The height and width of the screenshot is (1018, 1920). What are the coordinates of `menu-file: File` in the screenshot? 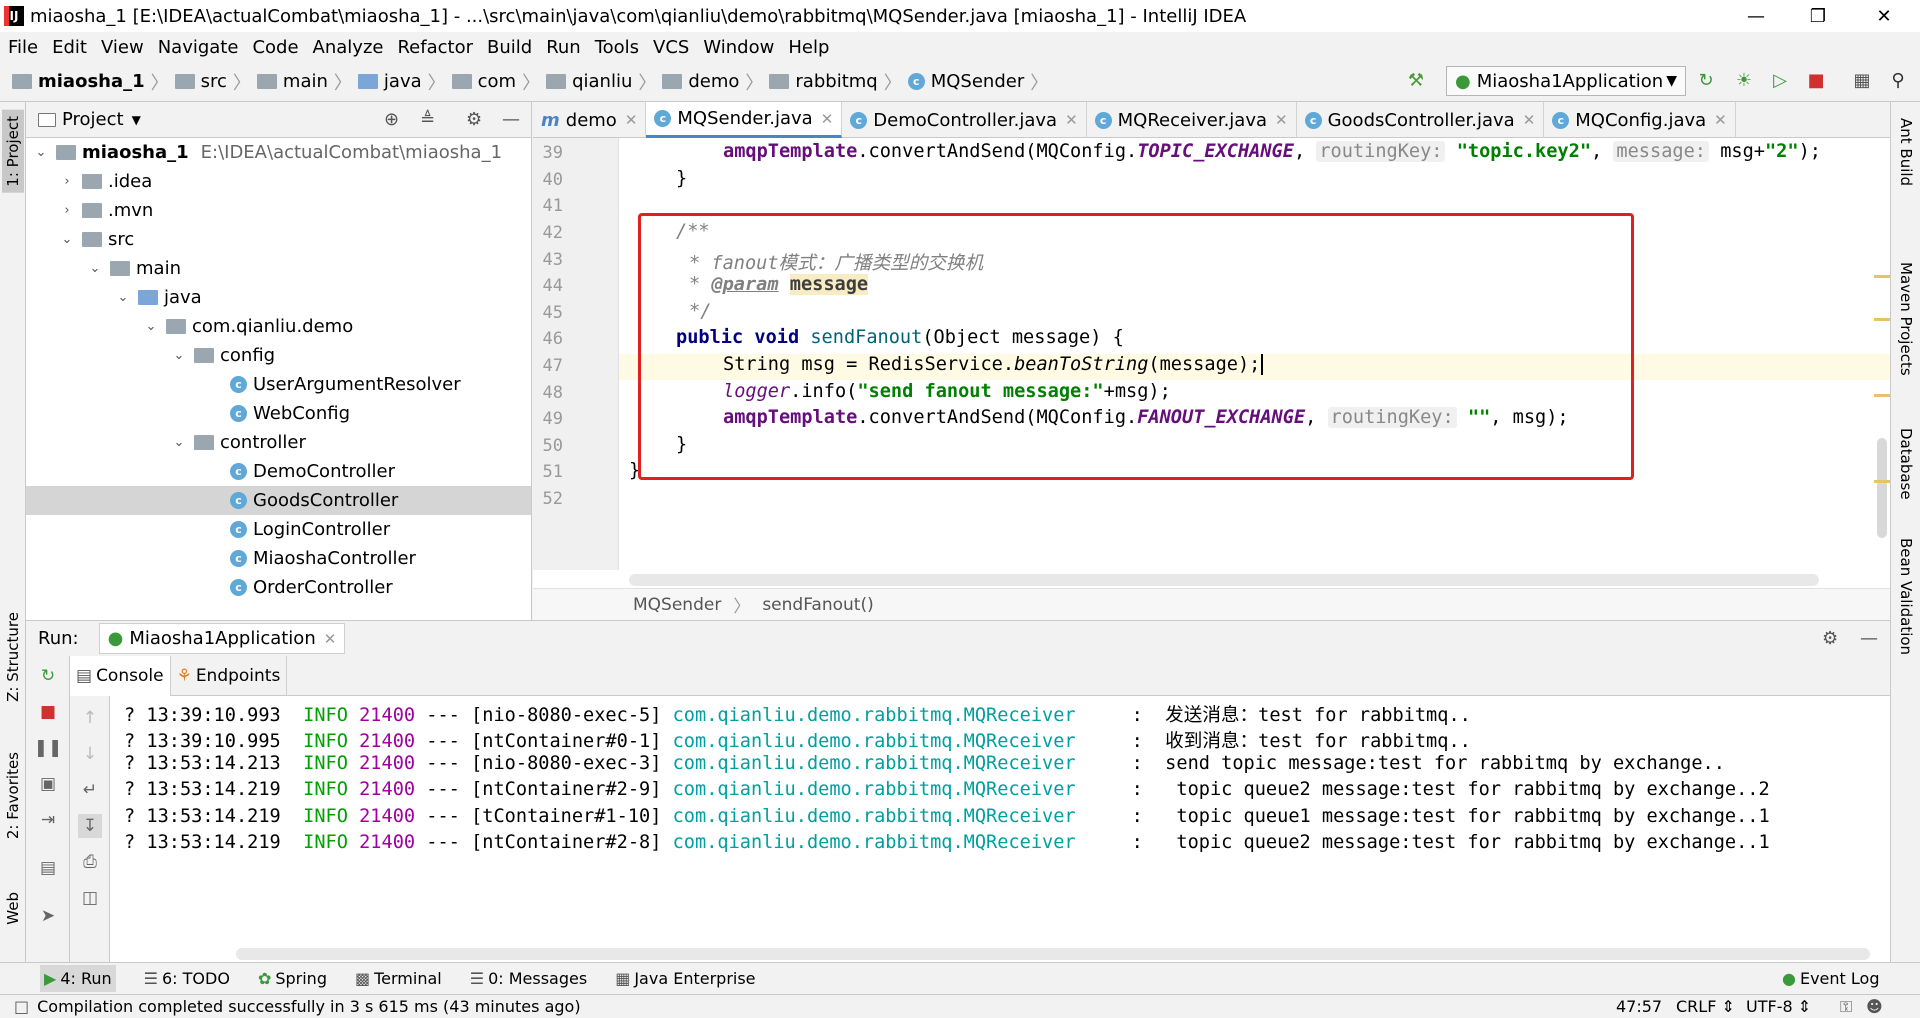 It's located at (23, 47).